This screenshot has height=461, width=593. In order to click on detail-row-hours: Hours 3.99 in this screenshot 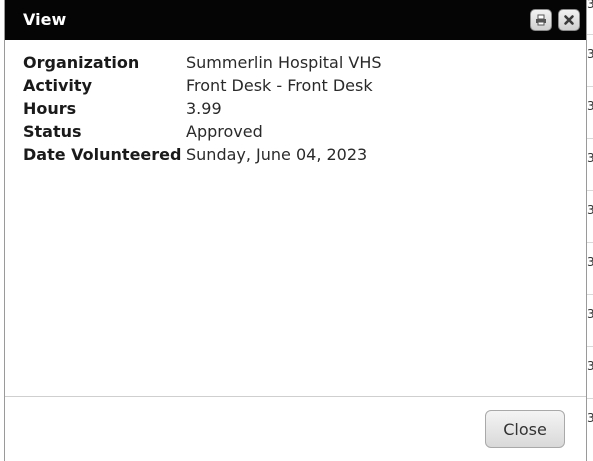, I will do `click(300, 108)`.